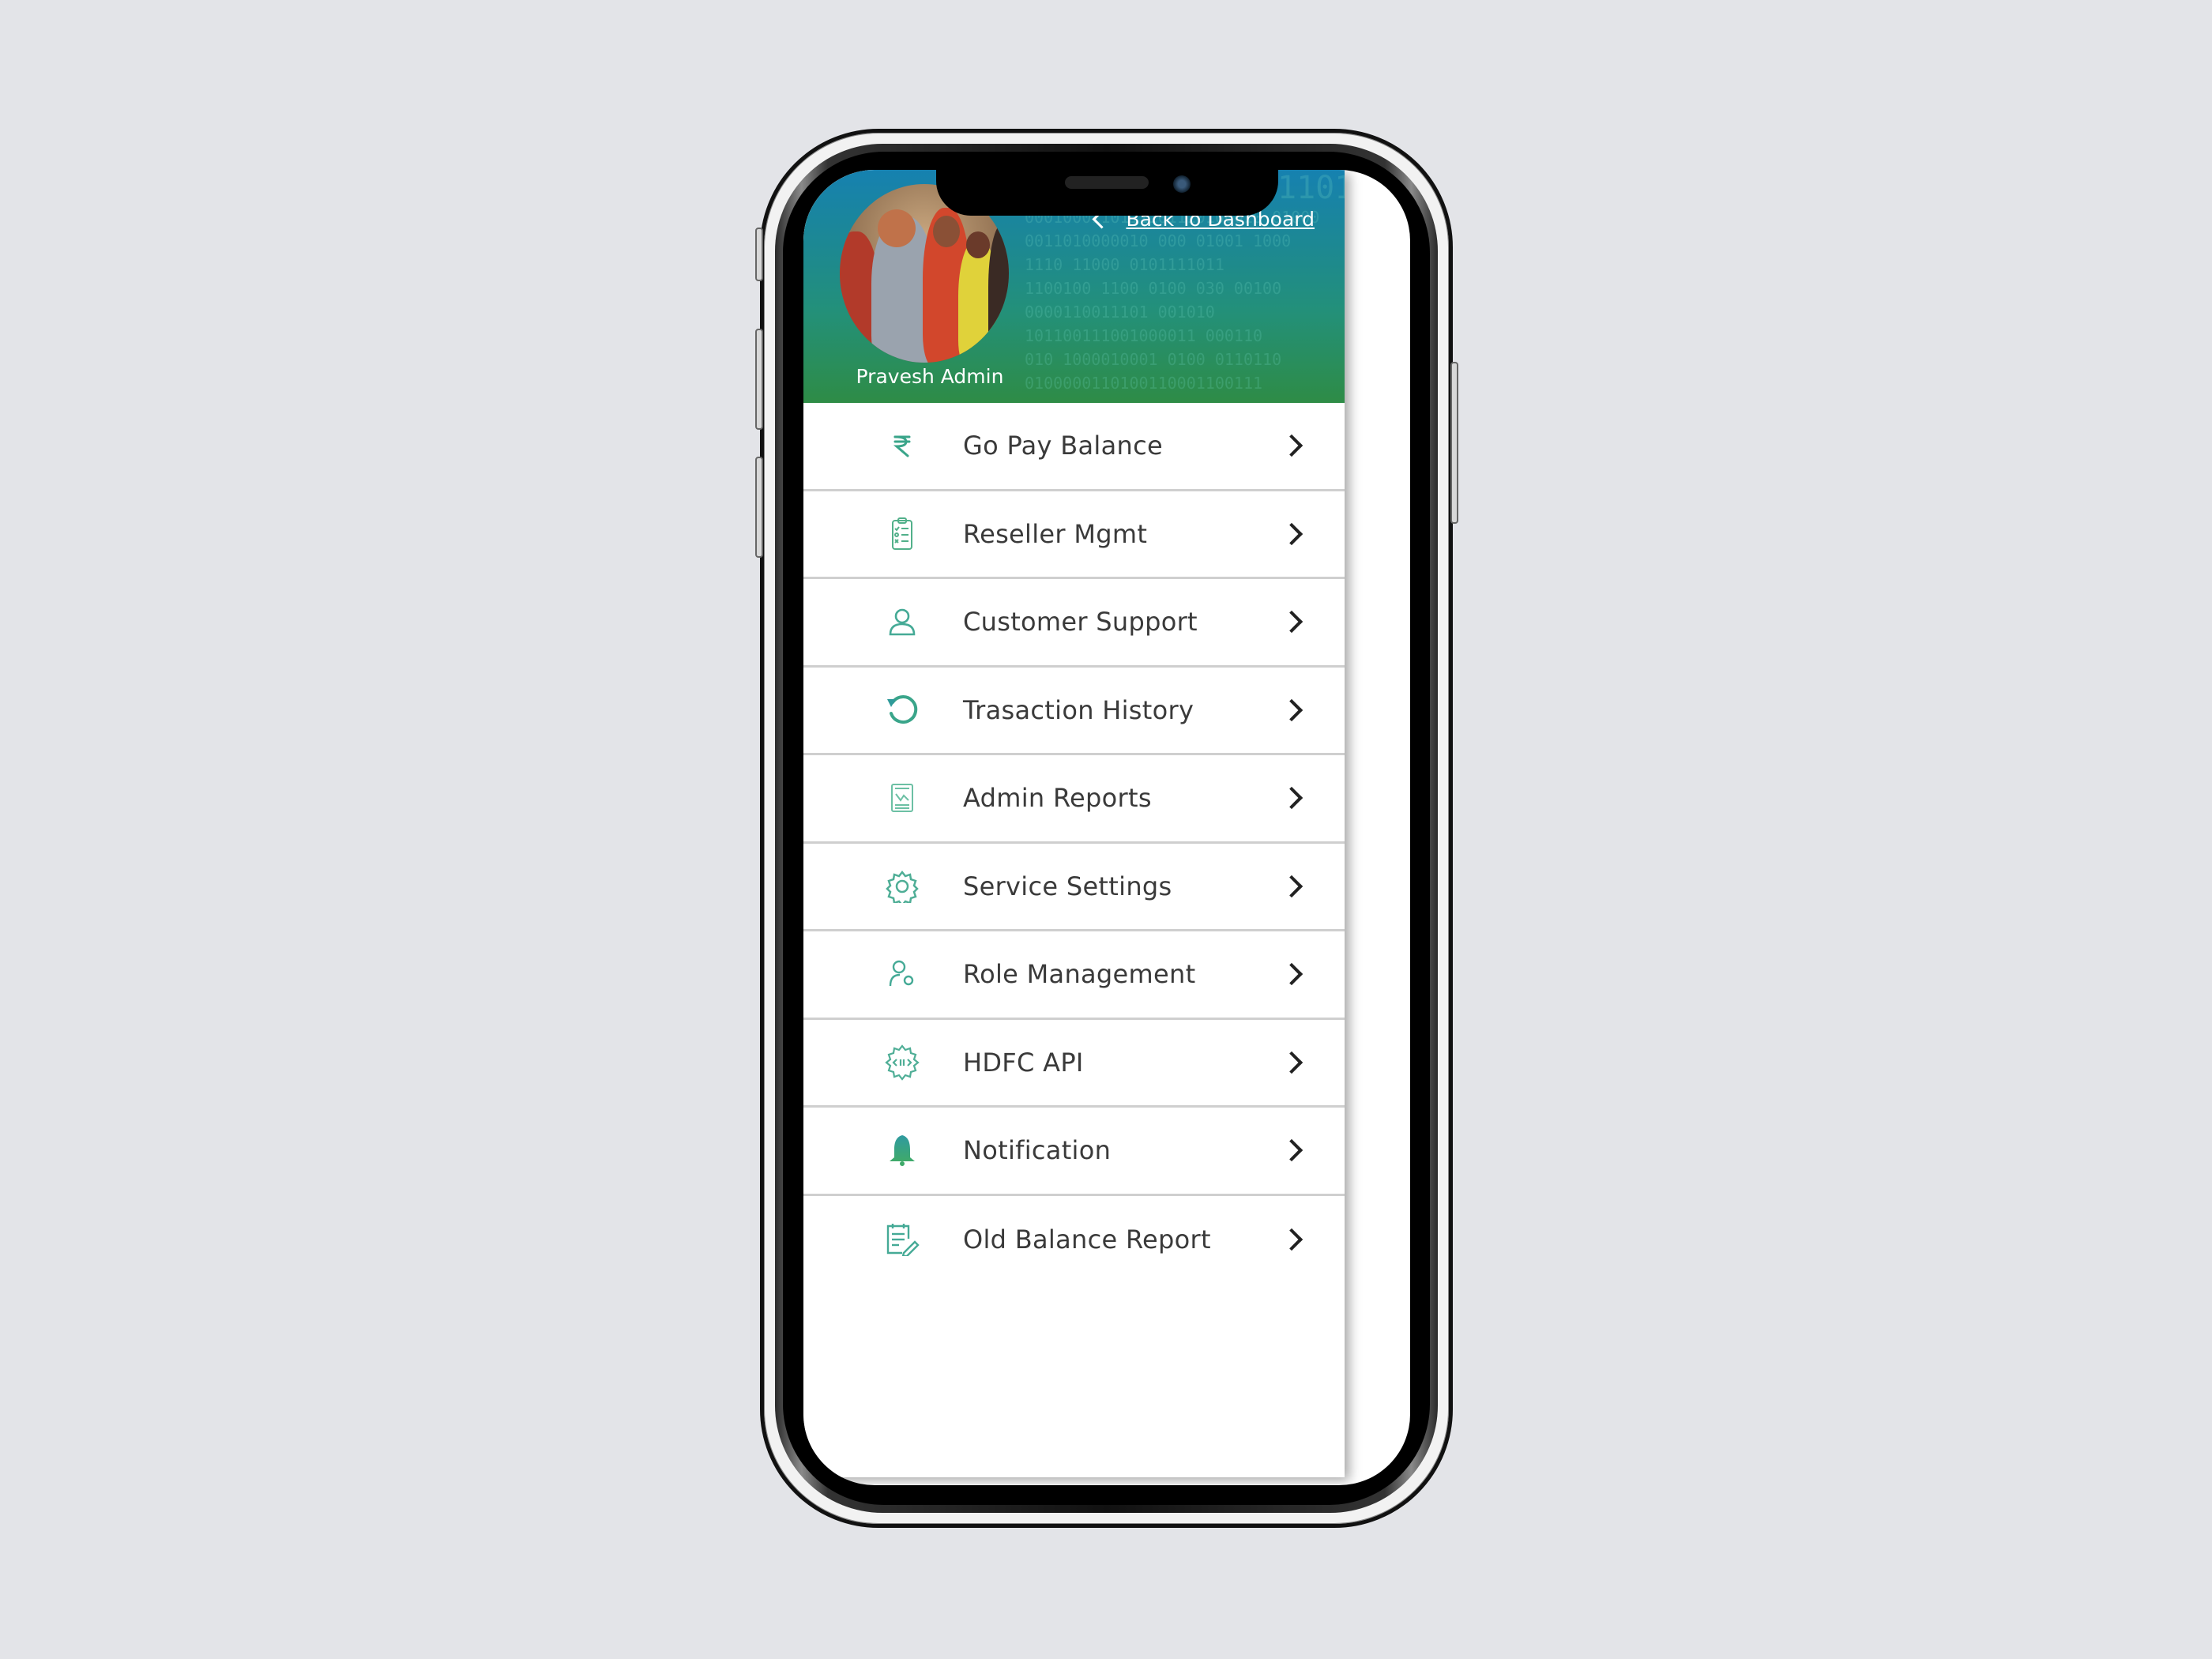 Image resolution: width=2212 pixels, height=1659 pixels. What do you see at coordinates (1024, 1063) in the screenshot?
I see `menu-item-label: HDFC API` at bounding box center [1024, 1063].